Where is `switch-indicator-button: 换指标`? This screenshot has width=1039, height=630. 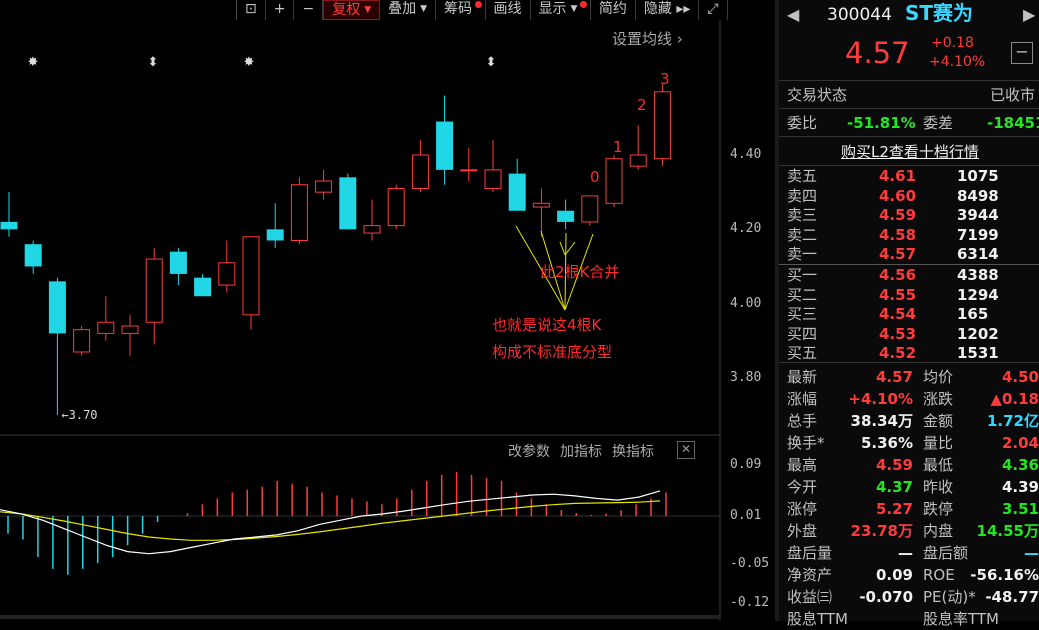 switch-indicator-button: 换指标 is located at coordinates (633, 451).